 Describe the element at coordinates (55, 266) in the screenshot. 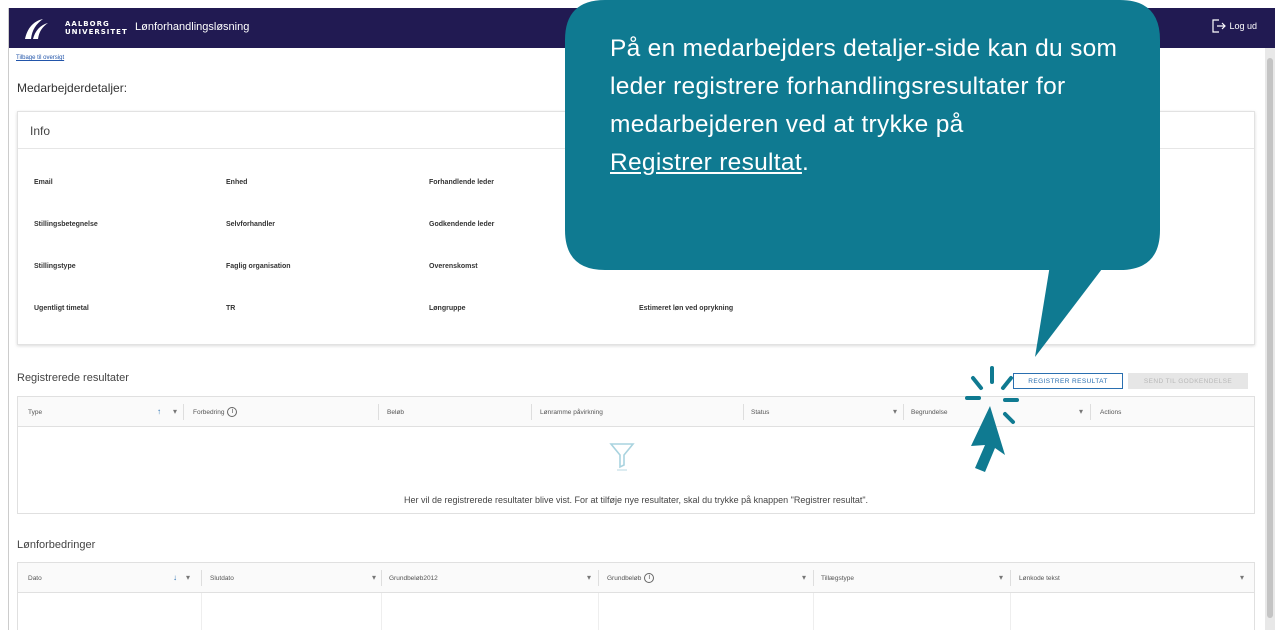

I see `label-stillingstype: Stillingstype` at that location.